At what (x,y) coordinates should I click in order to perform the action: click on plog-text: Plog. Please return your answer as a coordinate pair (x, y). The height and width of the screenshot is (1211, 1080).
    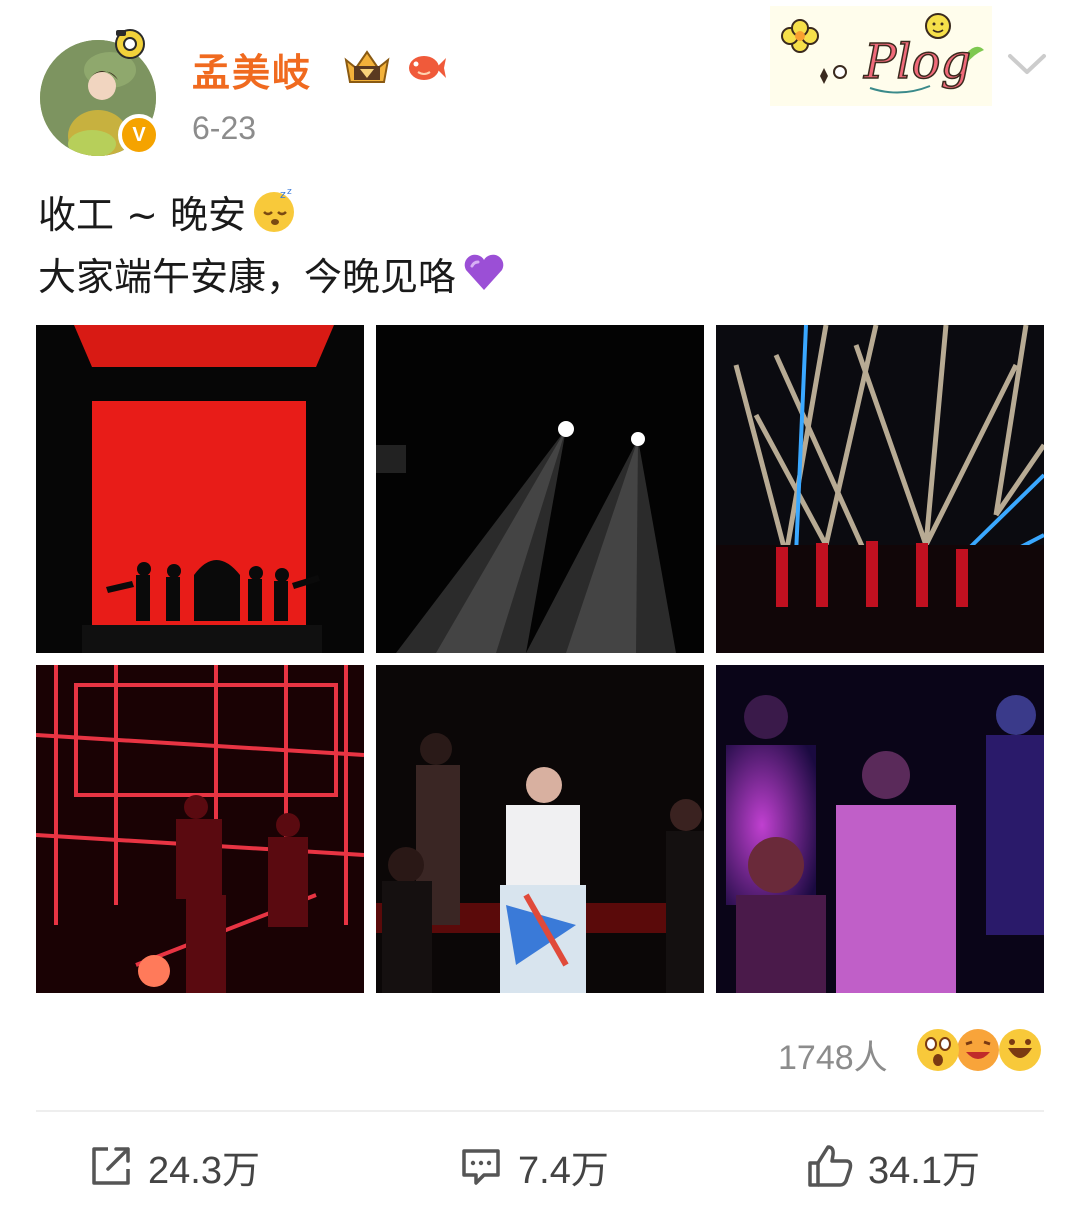
    Looking at the image, I should click on (917, 62).